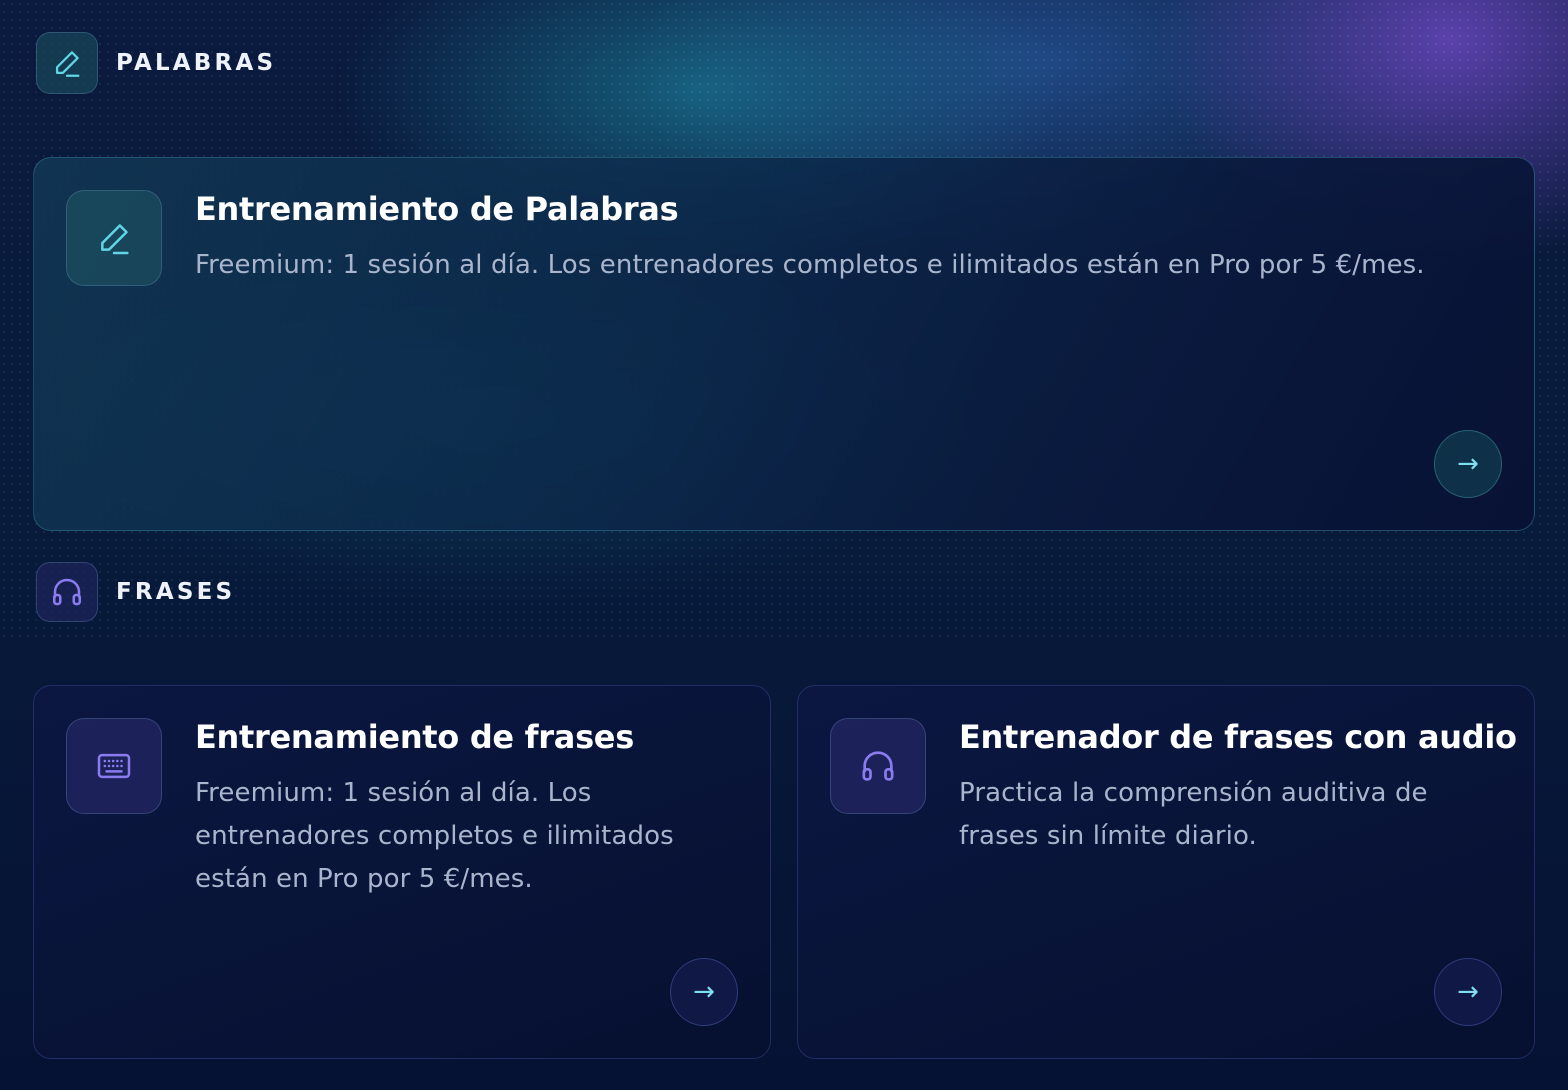  Describe the element at coordinates (437, 209) in the screenshot. I see `card-title: Entrenamiento de Palabras` at that location.